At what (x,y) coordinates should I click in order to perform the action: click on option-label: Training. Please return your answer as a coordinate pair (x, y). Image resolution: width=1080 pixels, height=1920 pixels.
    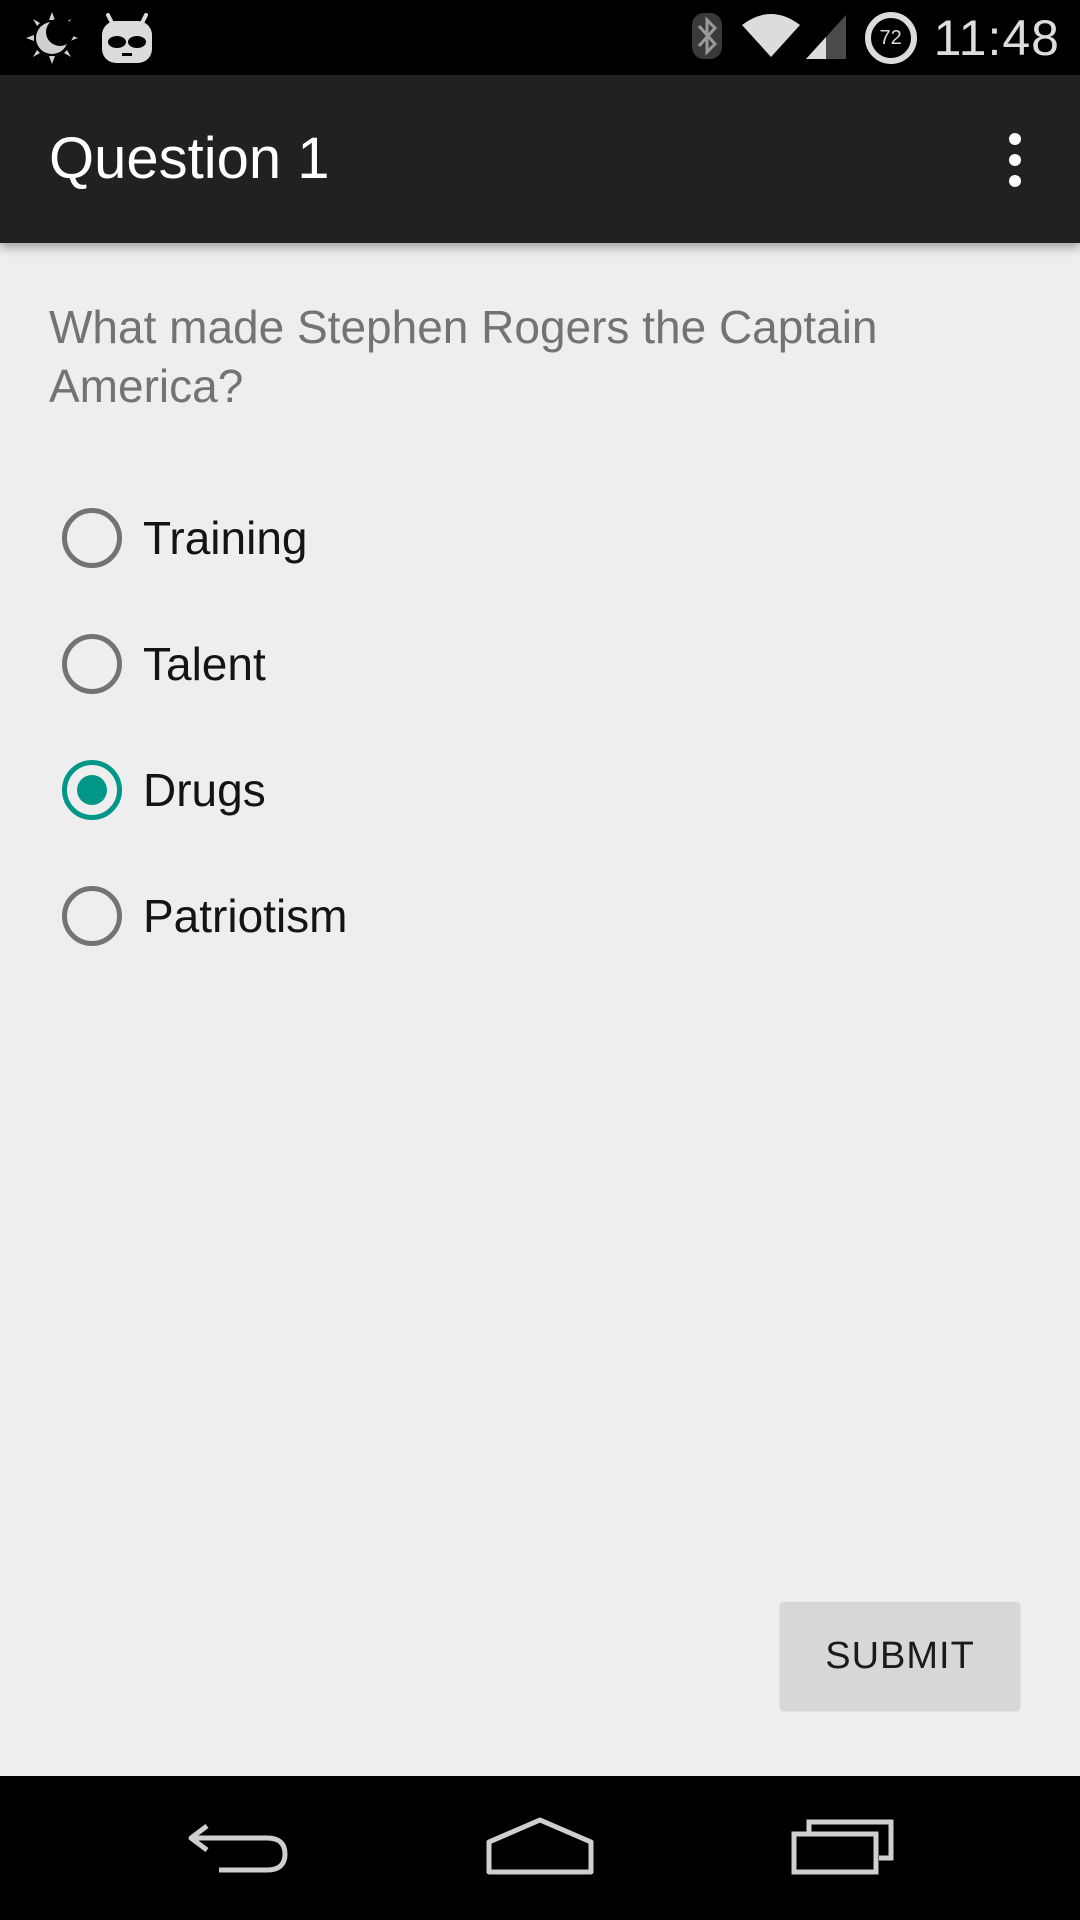
    Looking at the image, I should click on (225, 538).